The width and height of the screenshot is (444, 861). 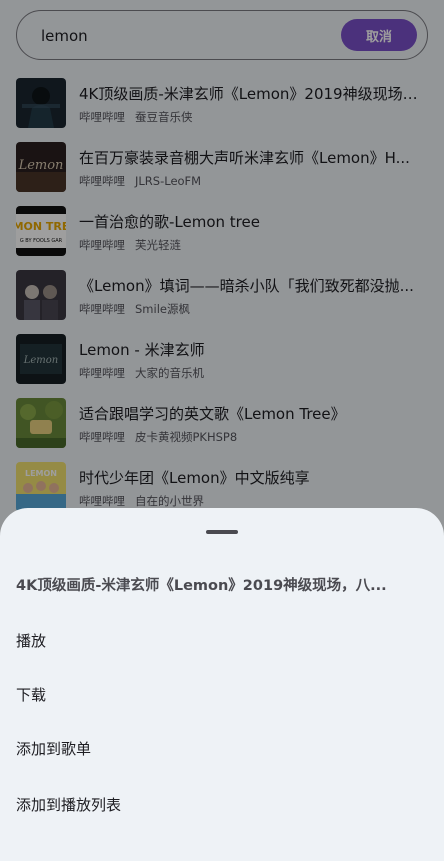 I want to click on download-action: 下载, so click(x=222, y=694).